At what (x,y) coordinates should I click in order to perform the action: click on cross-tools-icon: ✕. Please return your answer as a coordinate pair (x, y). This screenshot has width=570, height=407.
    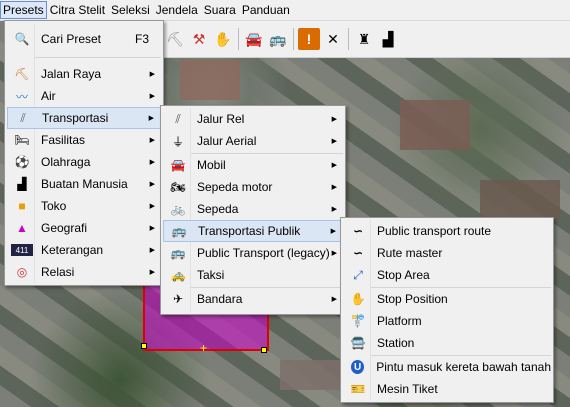
    Looking at the image, I should click on (333, 39).